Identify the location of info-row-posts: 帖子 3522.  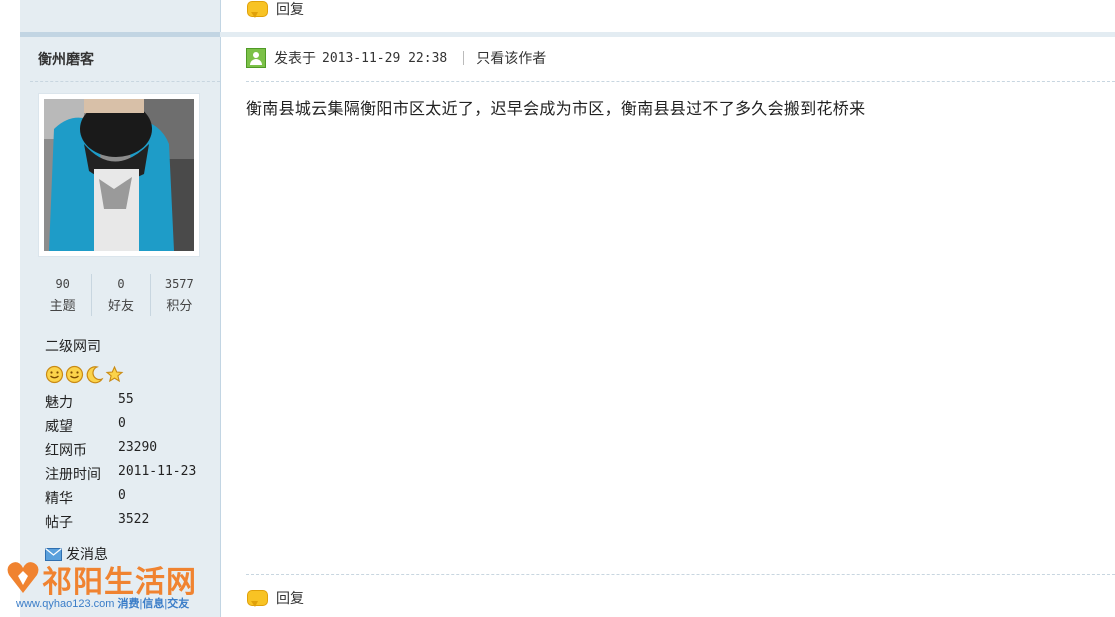
(130, 522).